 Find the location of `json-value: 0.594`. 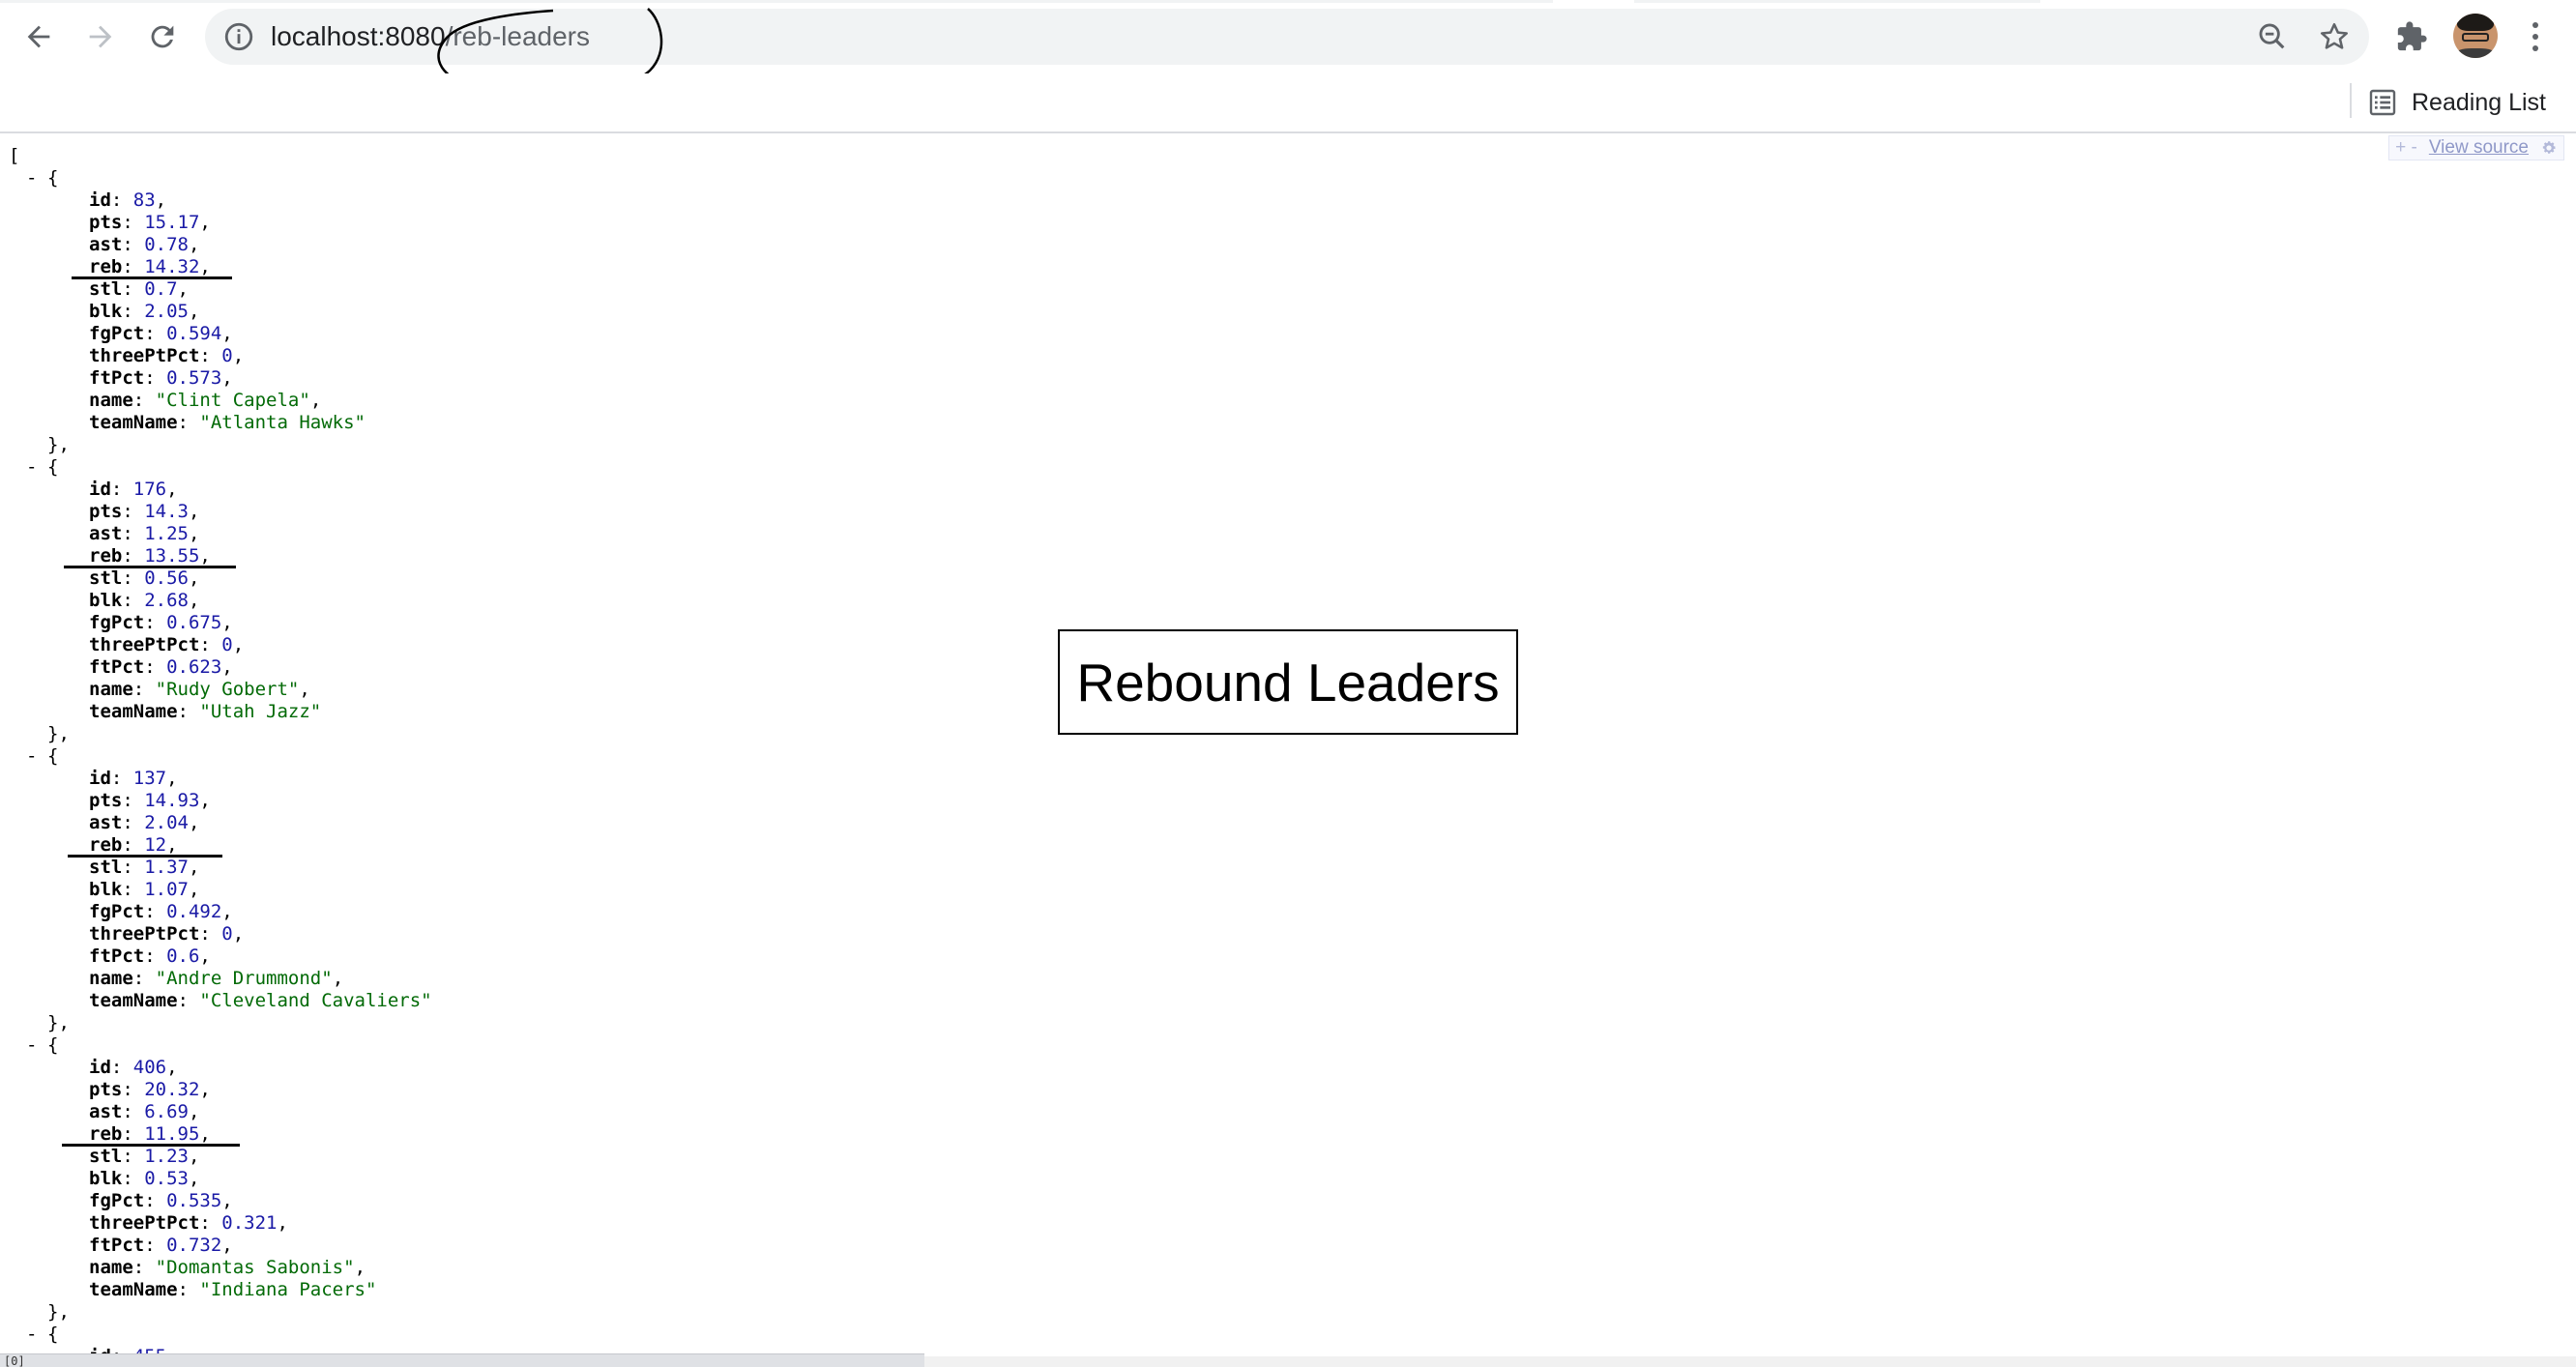

json-value: 0.594 is located at coordinates (194, 333).